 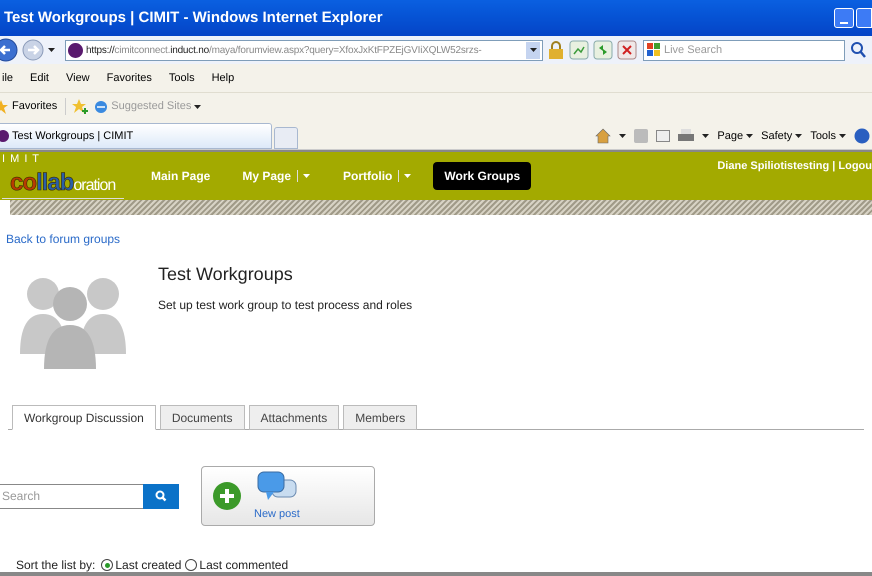 I want to click on tab: Members, so click(x=380, y=417).